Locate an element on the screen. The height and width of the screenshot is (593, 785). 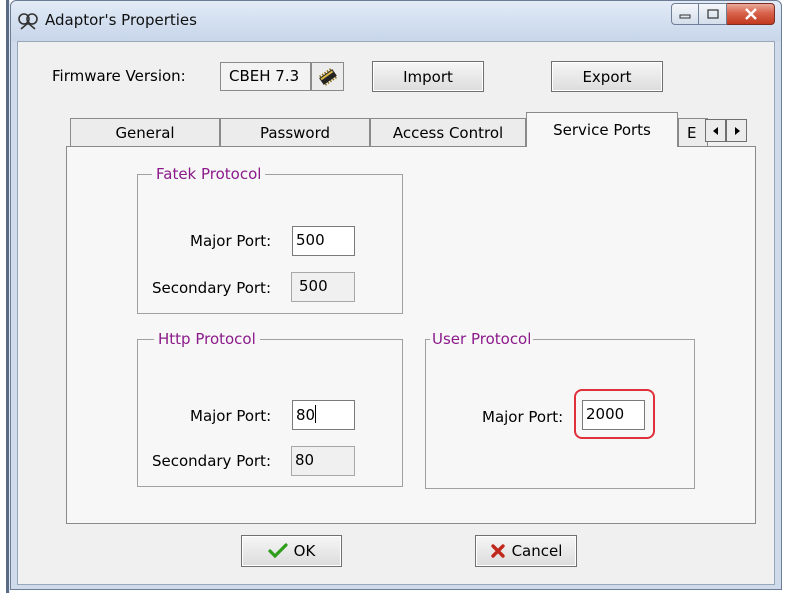
tab-scroll-left-button is located at coordinates (715, 130).